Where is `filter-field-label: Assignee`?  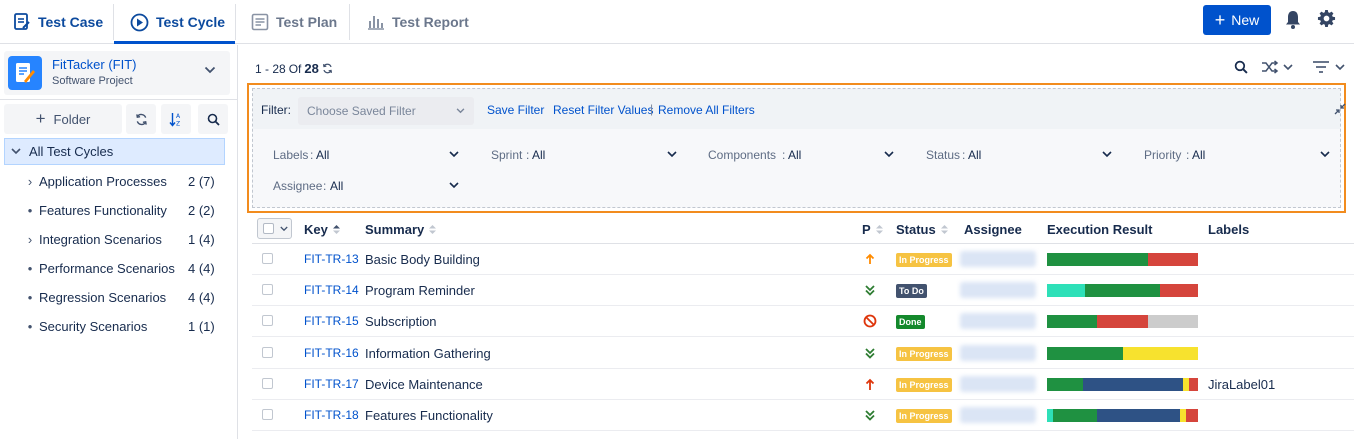
filter-field-label: Assignee is located at coordinates (298, 186).